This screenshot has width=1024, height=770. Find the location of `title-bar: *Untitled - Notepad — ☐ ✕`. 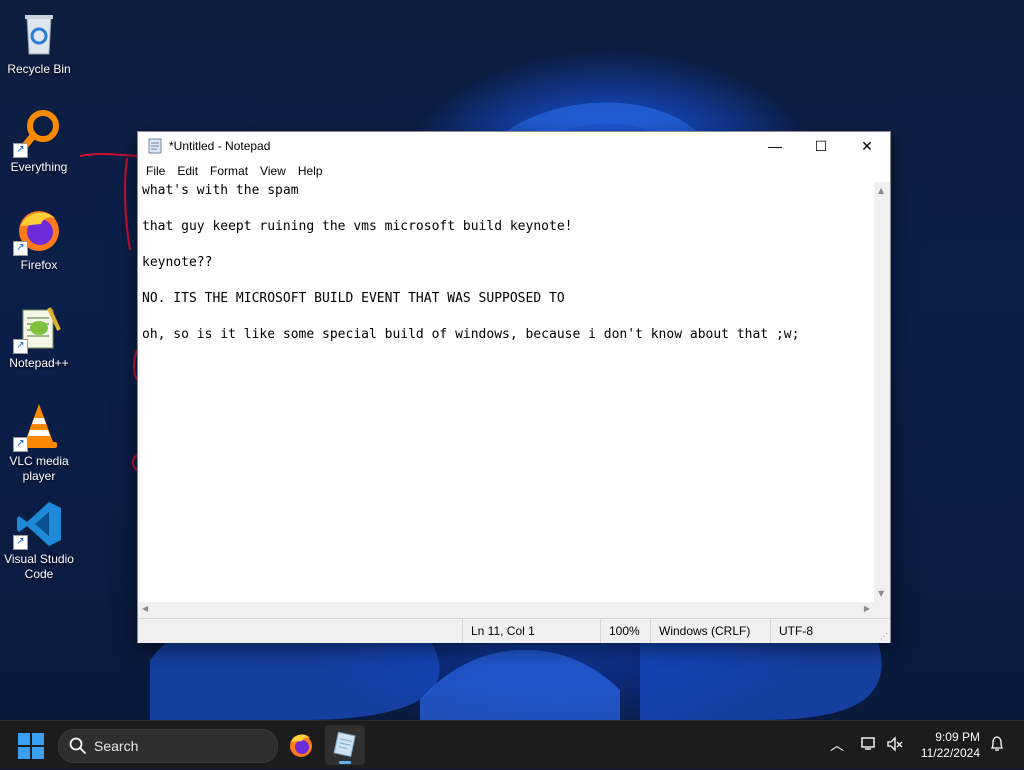

title-bar: *Untitled - Notepad — ☐ ✕ is located at coordinates (514, 146).